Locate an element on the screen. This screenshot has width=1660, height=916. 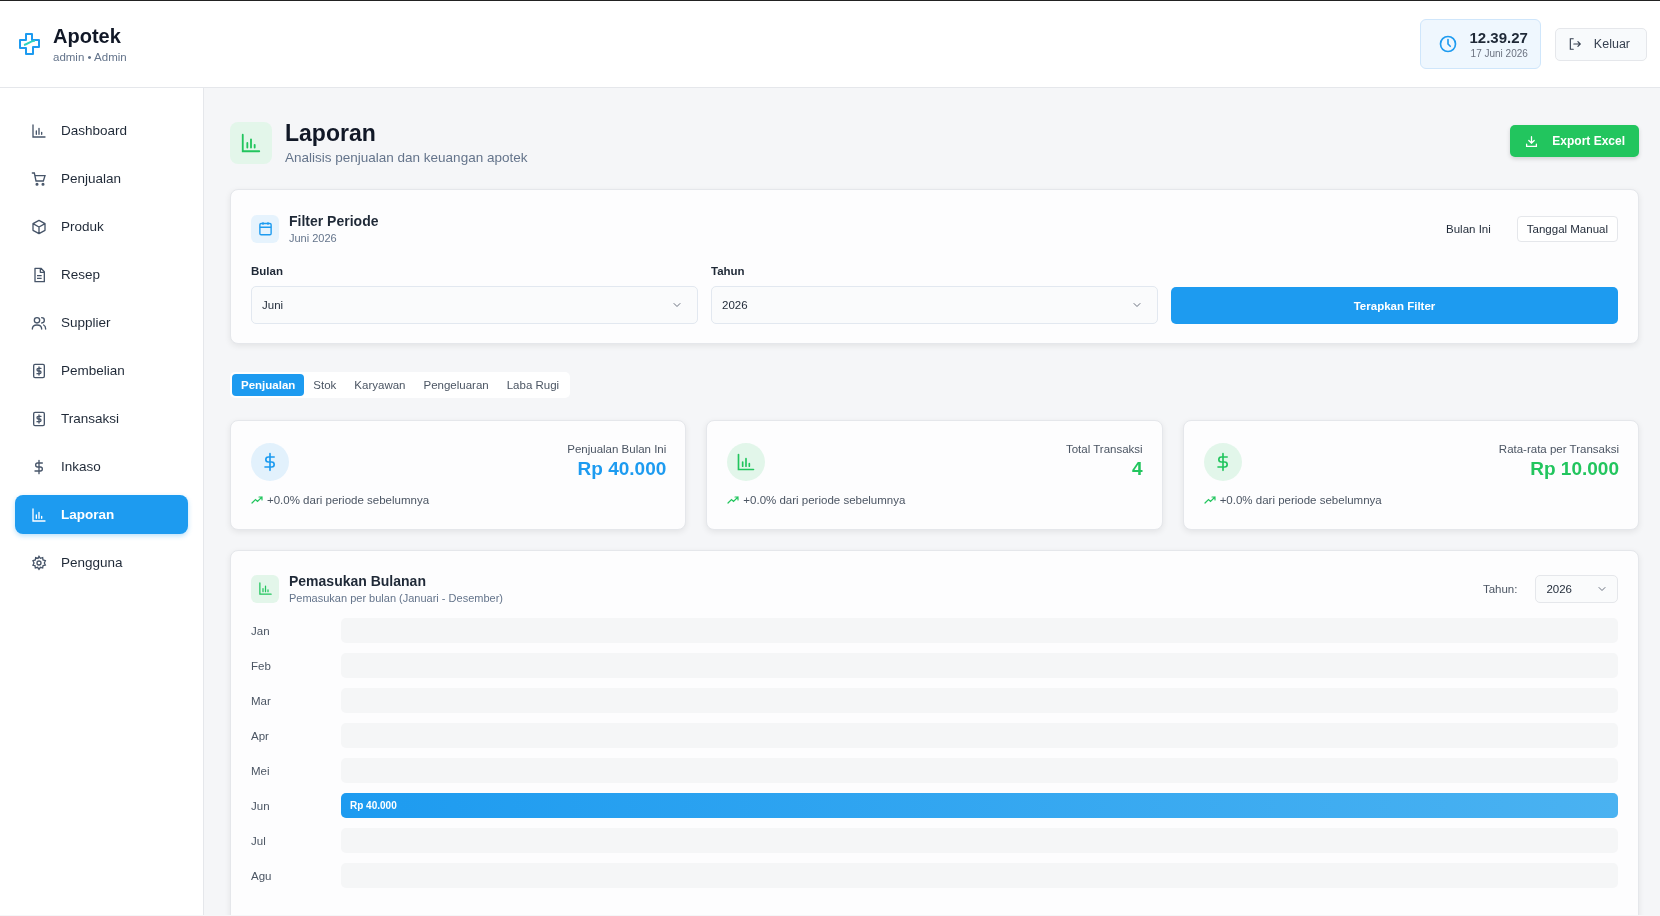
month-label: Jul is located at coordinates (259, 840).